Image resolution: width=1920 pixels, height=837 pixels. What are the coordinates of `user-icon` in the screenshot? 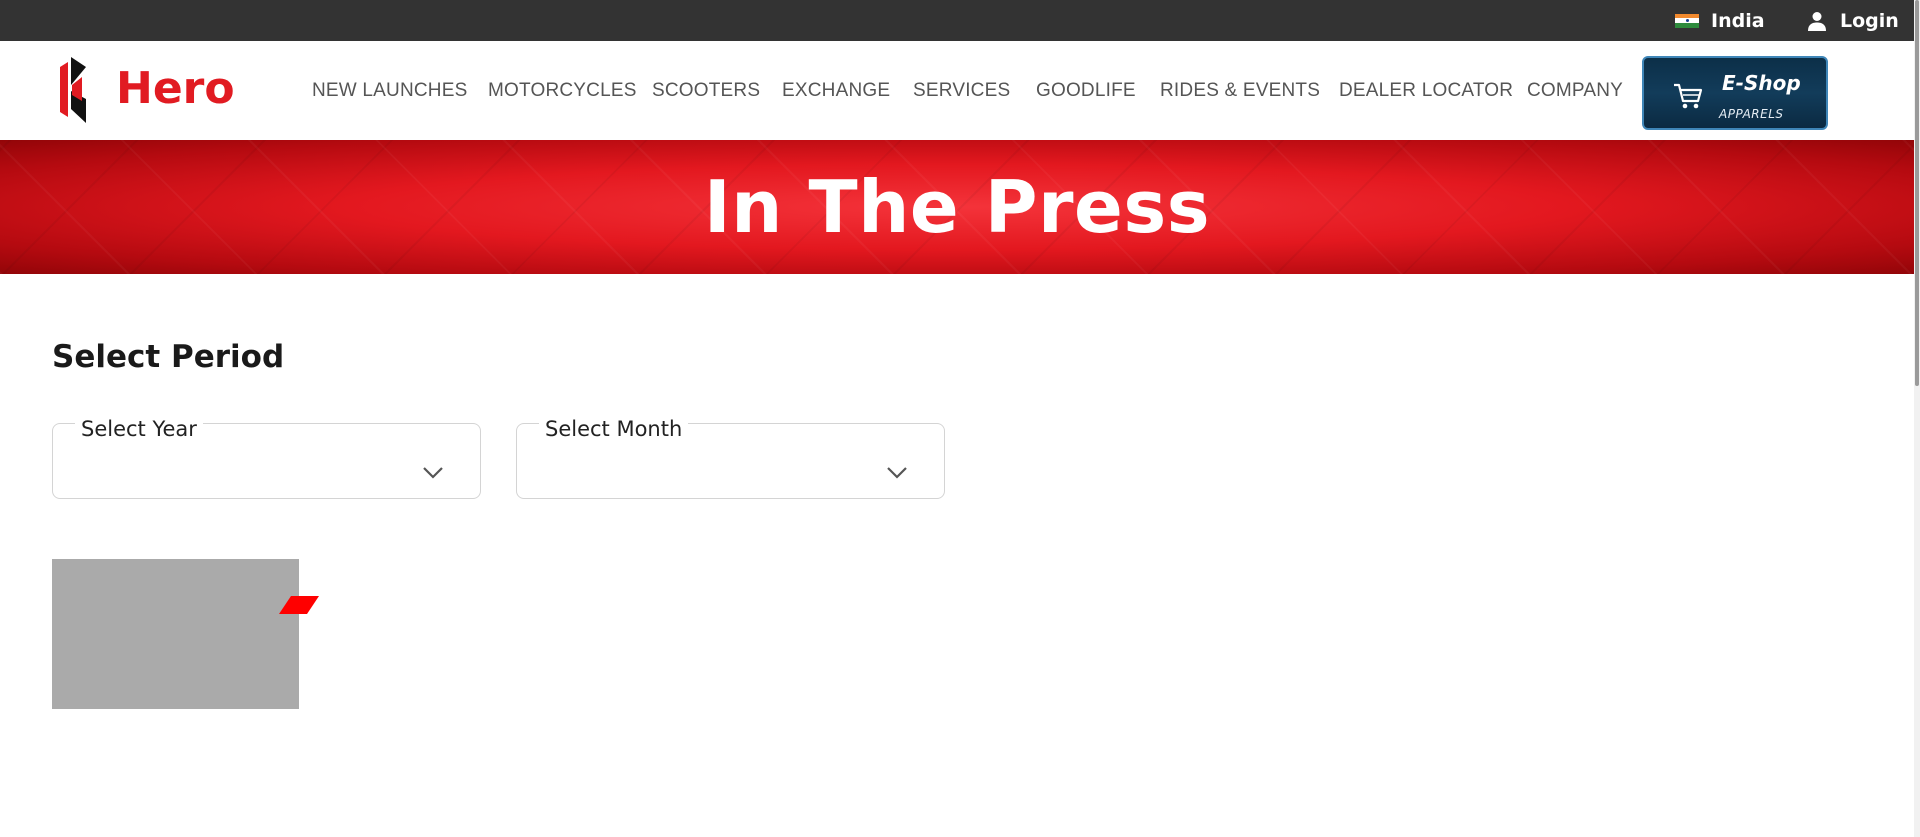 It's located at (1817, 21).